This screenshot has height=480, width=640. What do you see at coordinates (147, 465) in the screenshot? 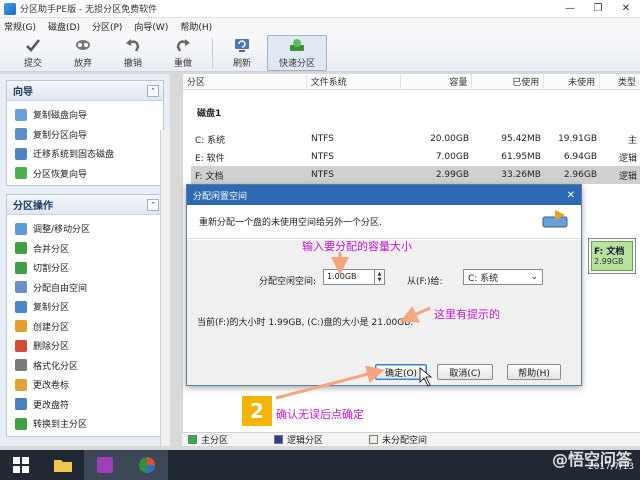
I see `taskbar-partition-assistant` at bounding box center [147, 465].